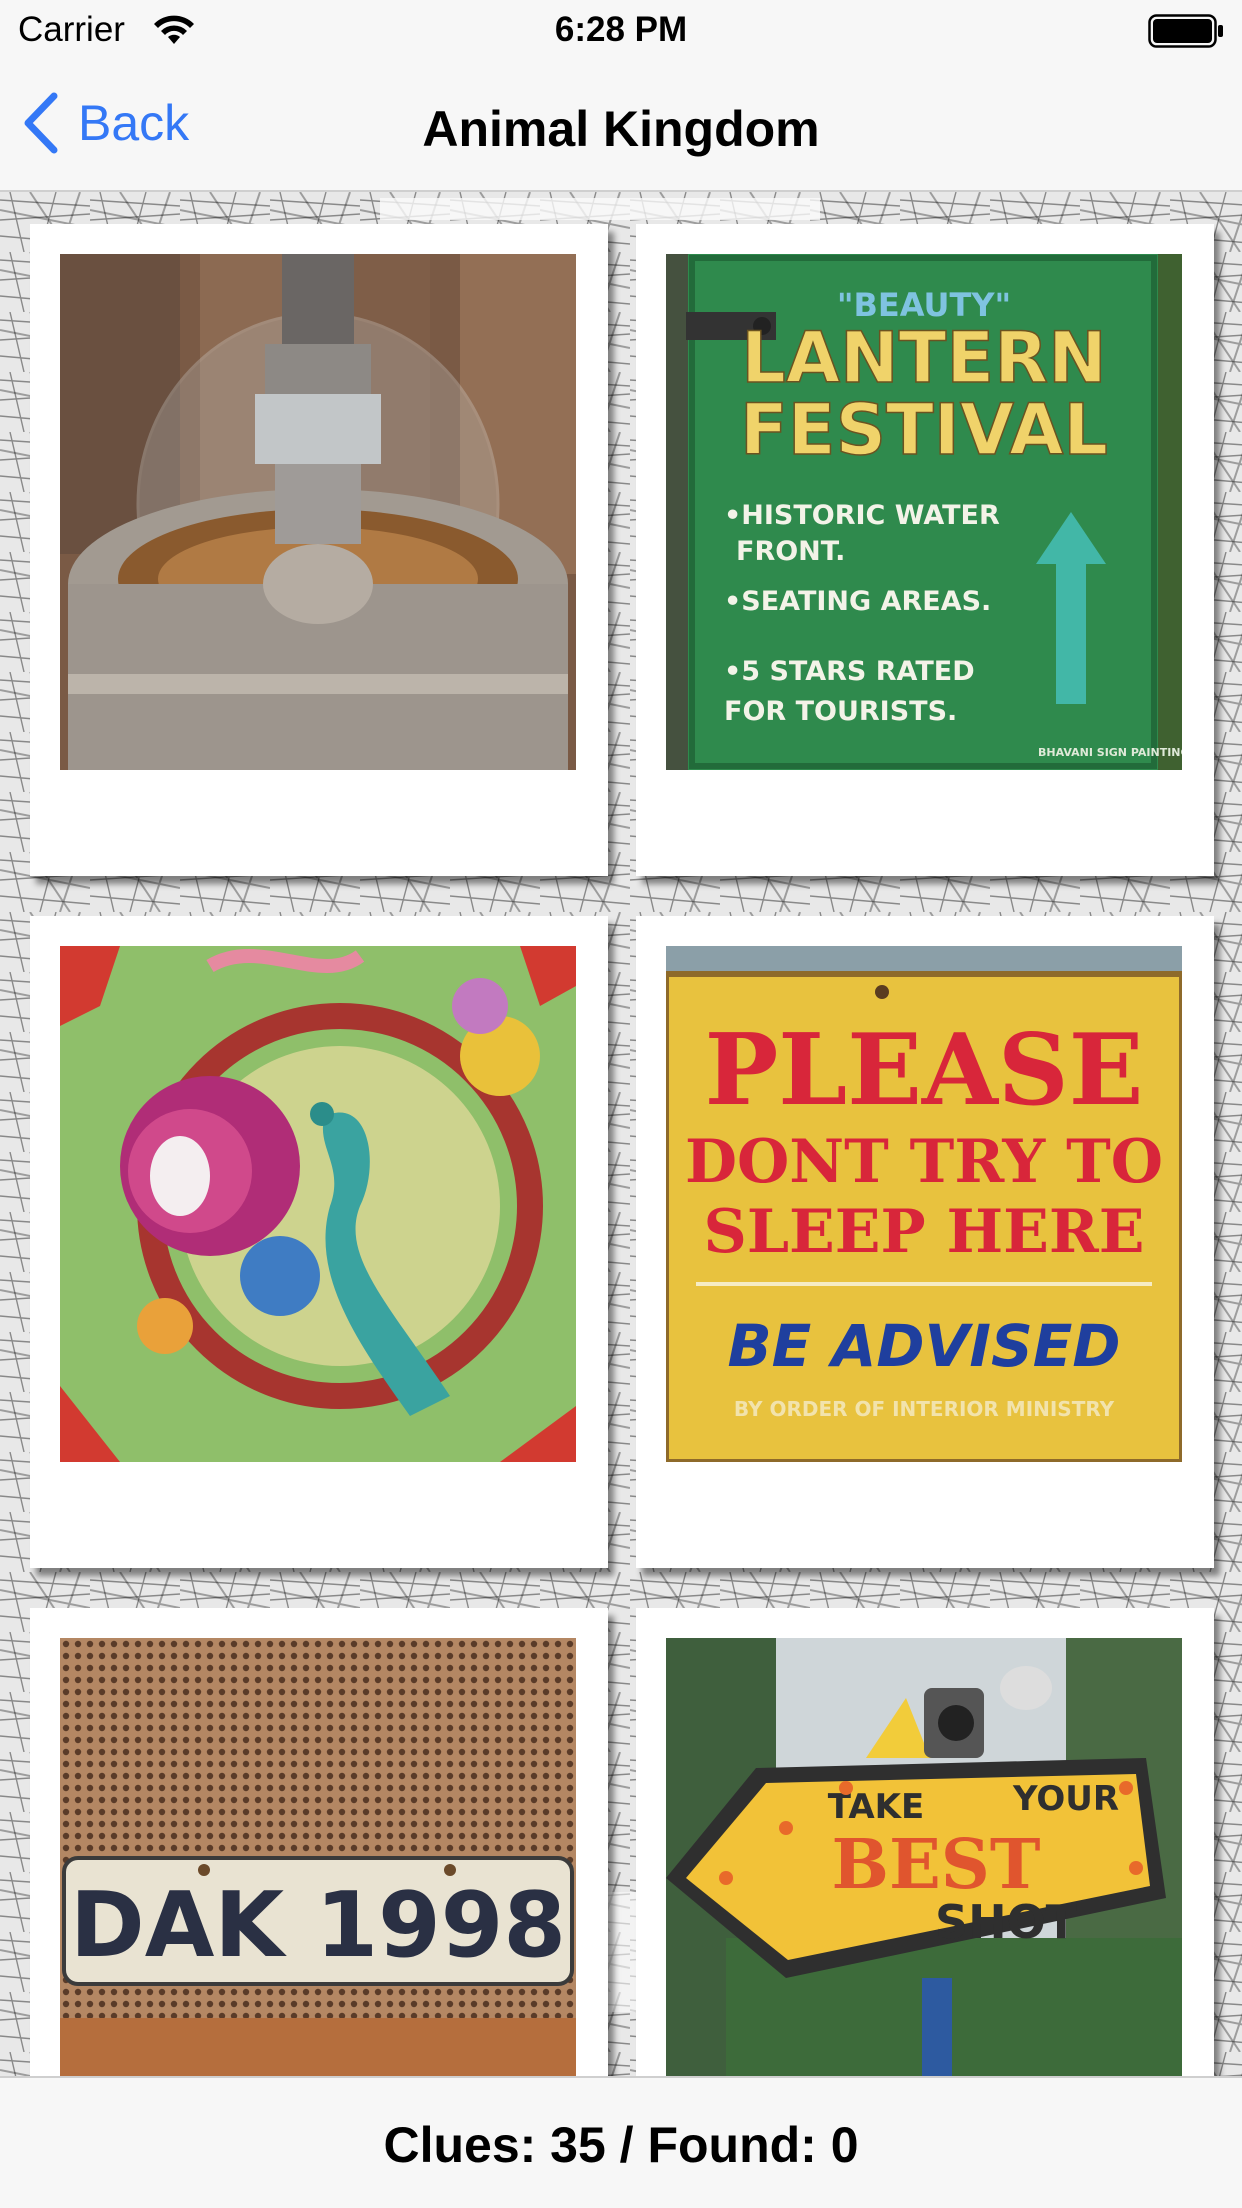 The height and width of the screenshot is (2208, 1242). What do you see at coordinates (923, 1346) in the screenshot?
I see `sign-text-be-advised: BE ADVISED` at bounding box center [923, 1346].